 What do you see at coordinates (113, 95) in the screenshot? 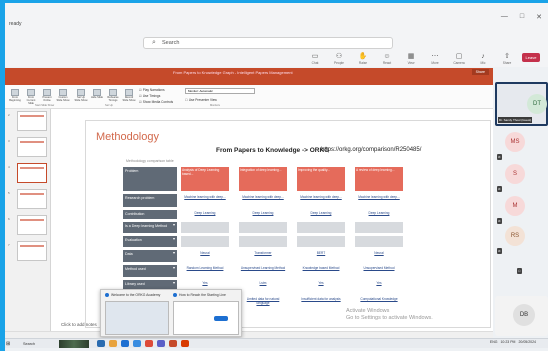
I see `rehearse-timings-button: Rehearse Timings` at bounding box center [113, 95].